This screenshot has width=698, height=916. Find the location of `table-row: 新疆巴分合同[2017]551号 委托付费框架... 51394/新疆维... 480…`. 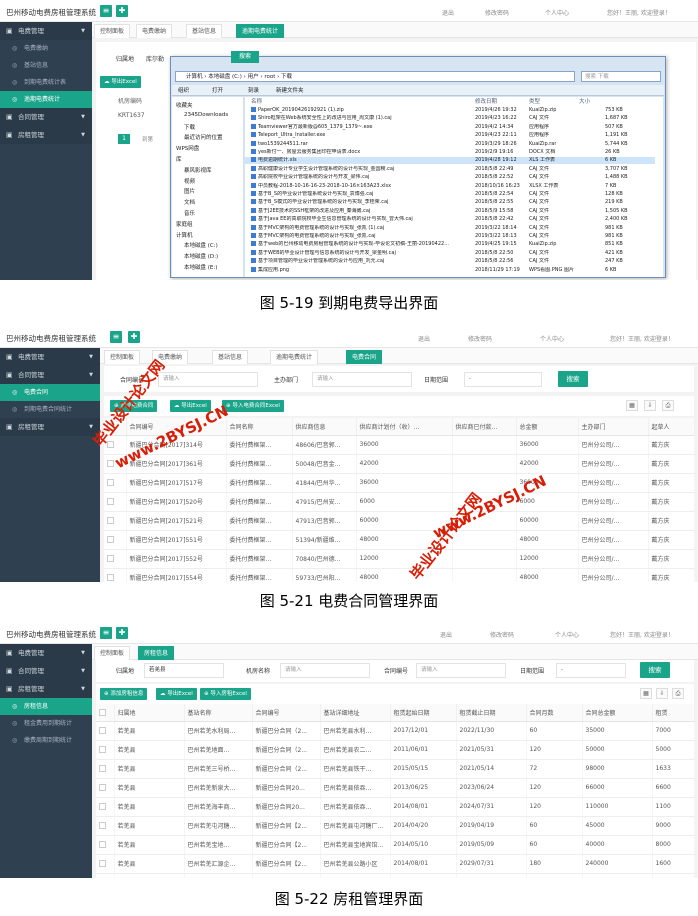

table-row: 新疆巴分合同[2017]551号 委托付费框架... 51394/新疆维... 480… is located at coordinates (399, 540).